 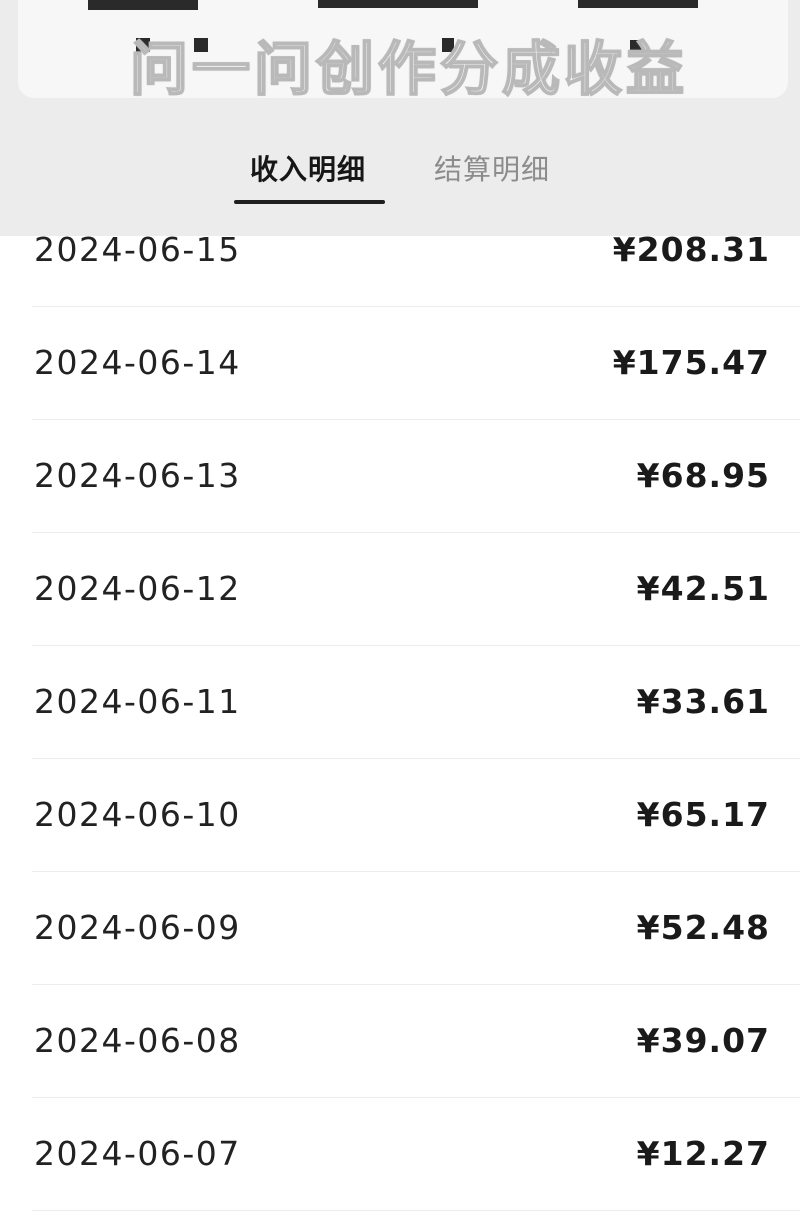 What do you see at coordinates (416, 476) in the screenshot?
I see `list-item: 2024-06-13 ¥68.95` at bounding box center [416, 476].